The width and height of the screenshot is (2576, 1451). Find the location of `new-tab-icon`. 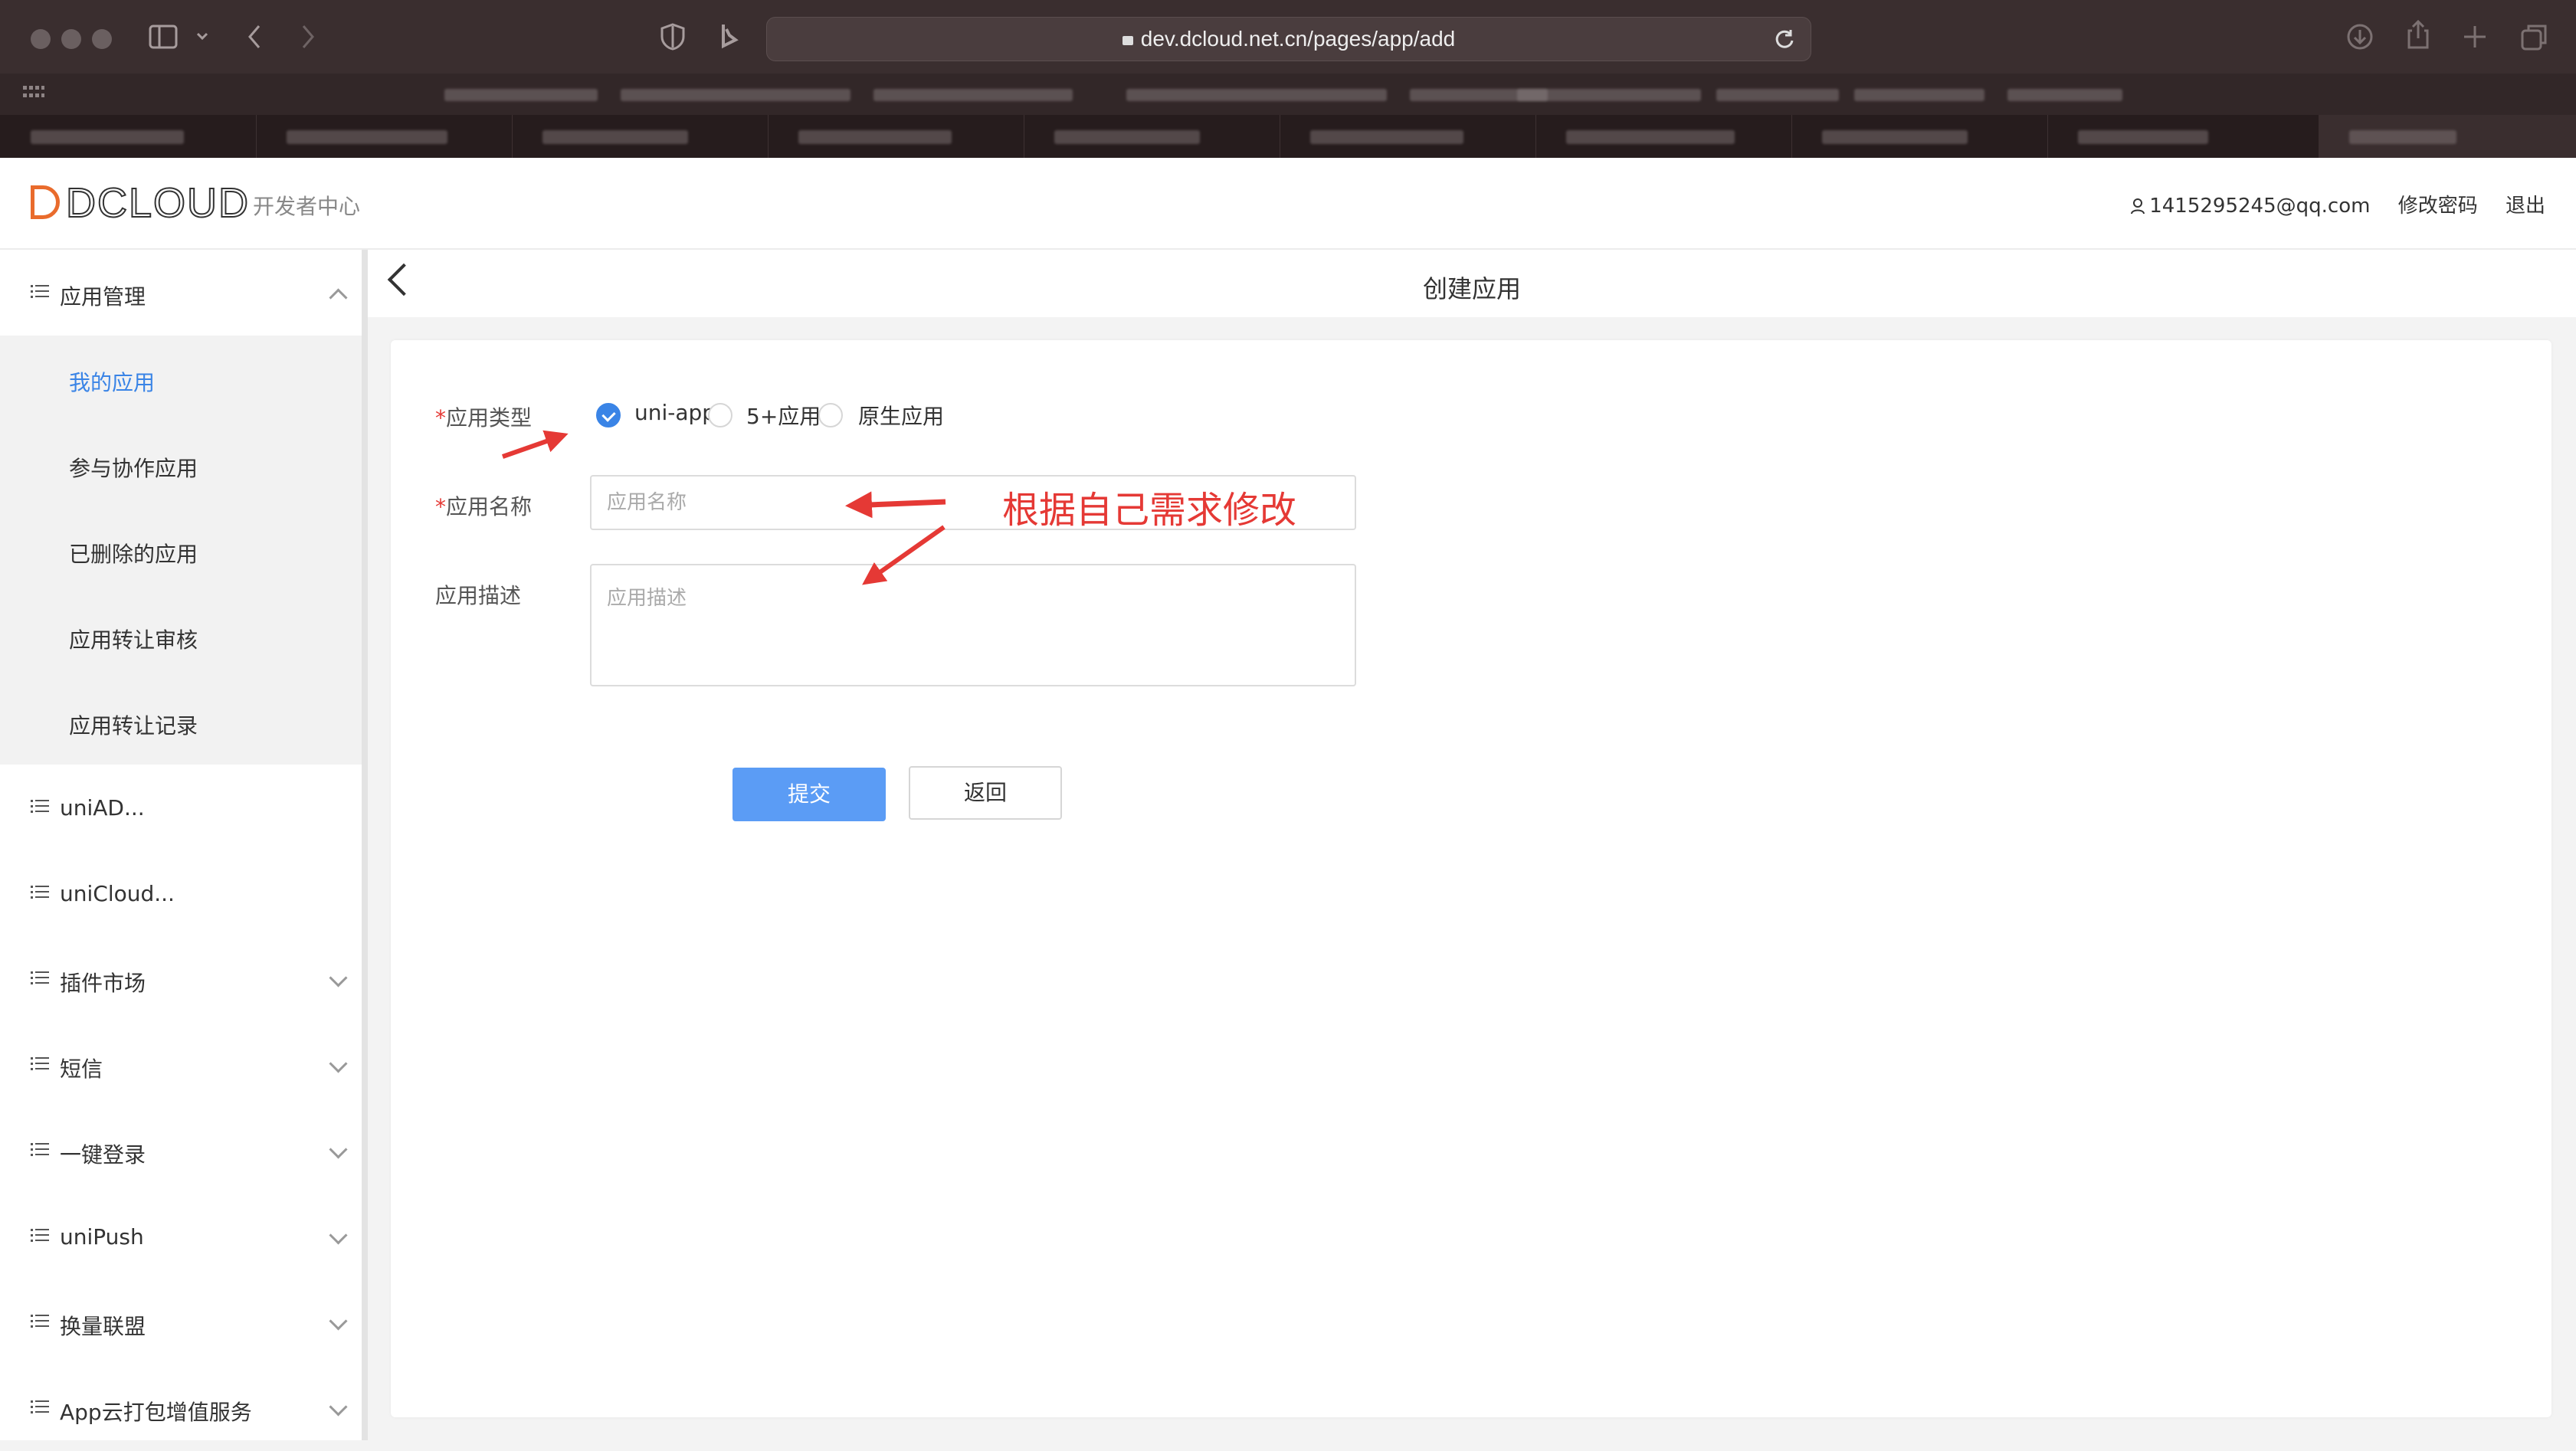

new-tab-icon is located at coordinates (2475, 37).